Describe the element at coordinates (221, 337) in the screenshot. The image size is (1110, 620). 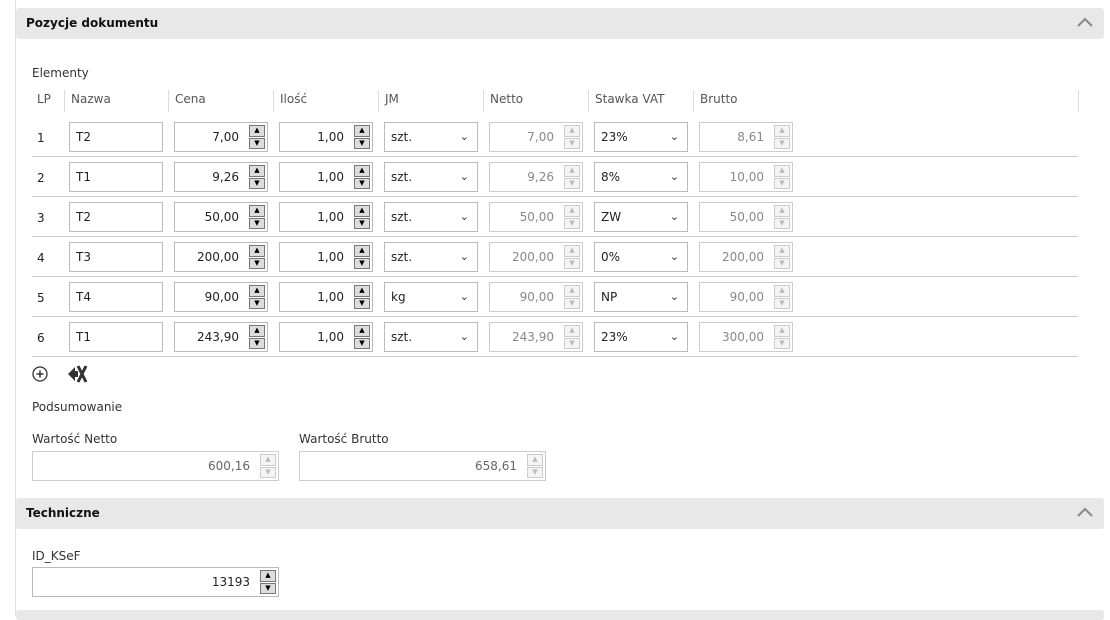
I see `cena-input: 243,90 ▲ ▼` at that location.